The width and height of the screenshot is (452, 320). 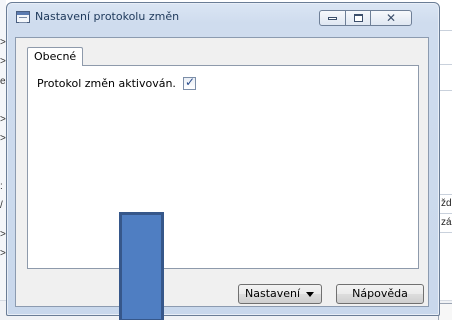 What do you see at coordinates (107, 16) in the screenshot?
I see `window-title: Nastavení protokolu změn` at bounding box center [107, 16].